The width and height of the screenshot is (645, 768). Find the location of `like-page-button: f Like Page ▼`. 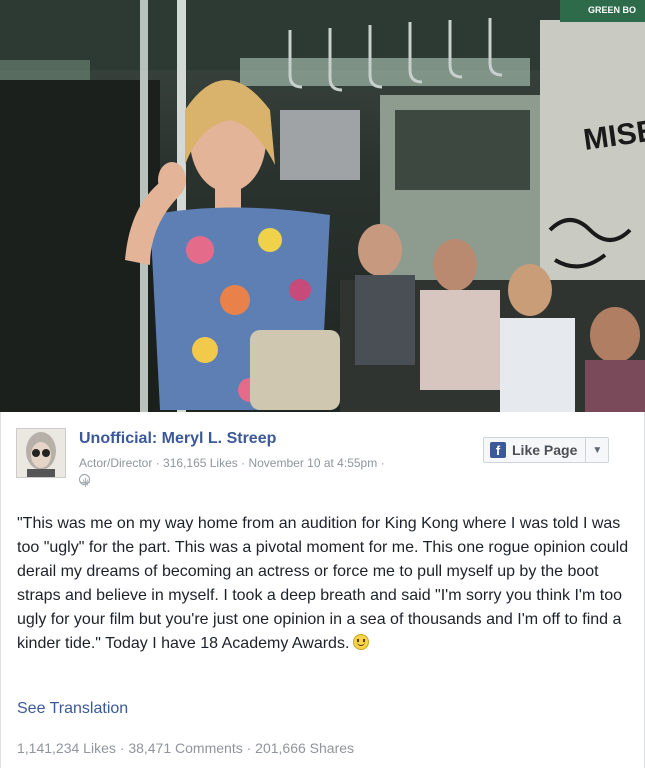

like-page-button: f Like Page ▼ is located at coordinates (546, 450).